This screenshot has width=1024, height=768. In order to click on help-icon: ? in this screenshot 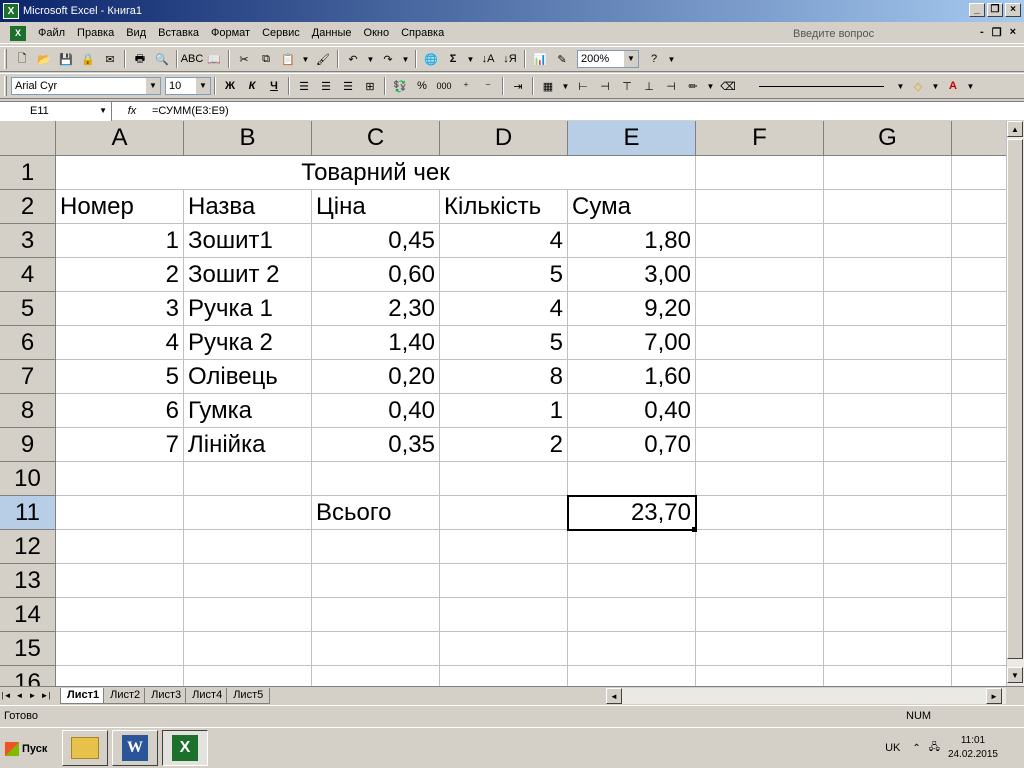, I will do `click(654, 59)`.